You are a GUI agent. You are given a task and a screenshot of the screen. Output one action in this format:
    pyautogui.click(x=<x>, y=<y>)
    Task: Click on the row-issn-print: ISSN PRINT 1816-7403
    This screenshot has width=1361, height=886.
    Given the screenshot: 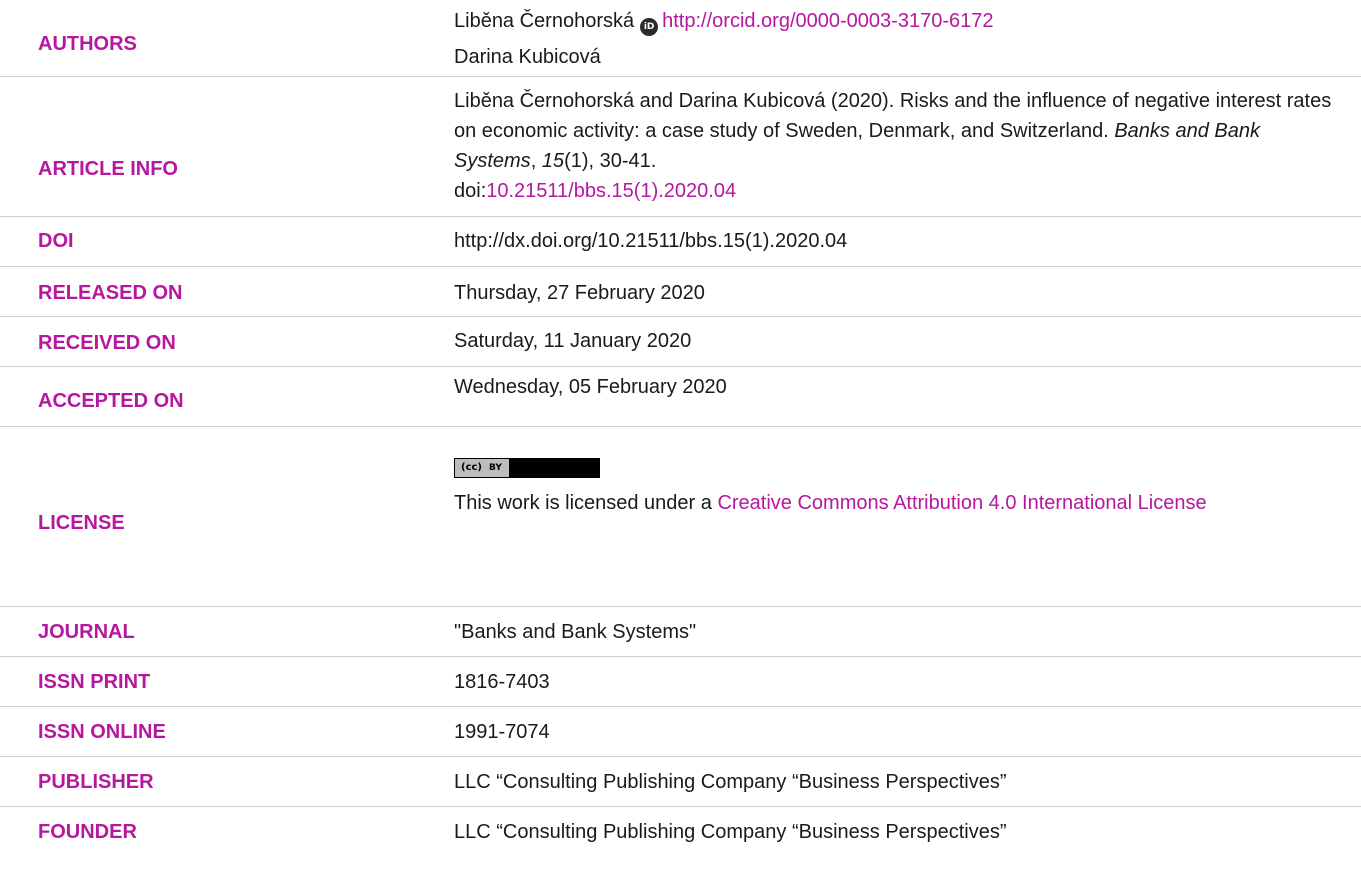 What is the action you would take?
    pyautogui.click(x=680, y=681)
    